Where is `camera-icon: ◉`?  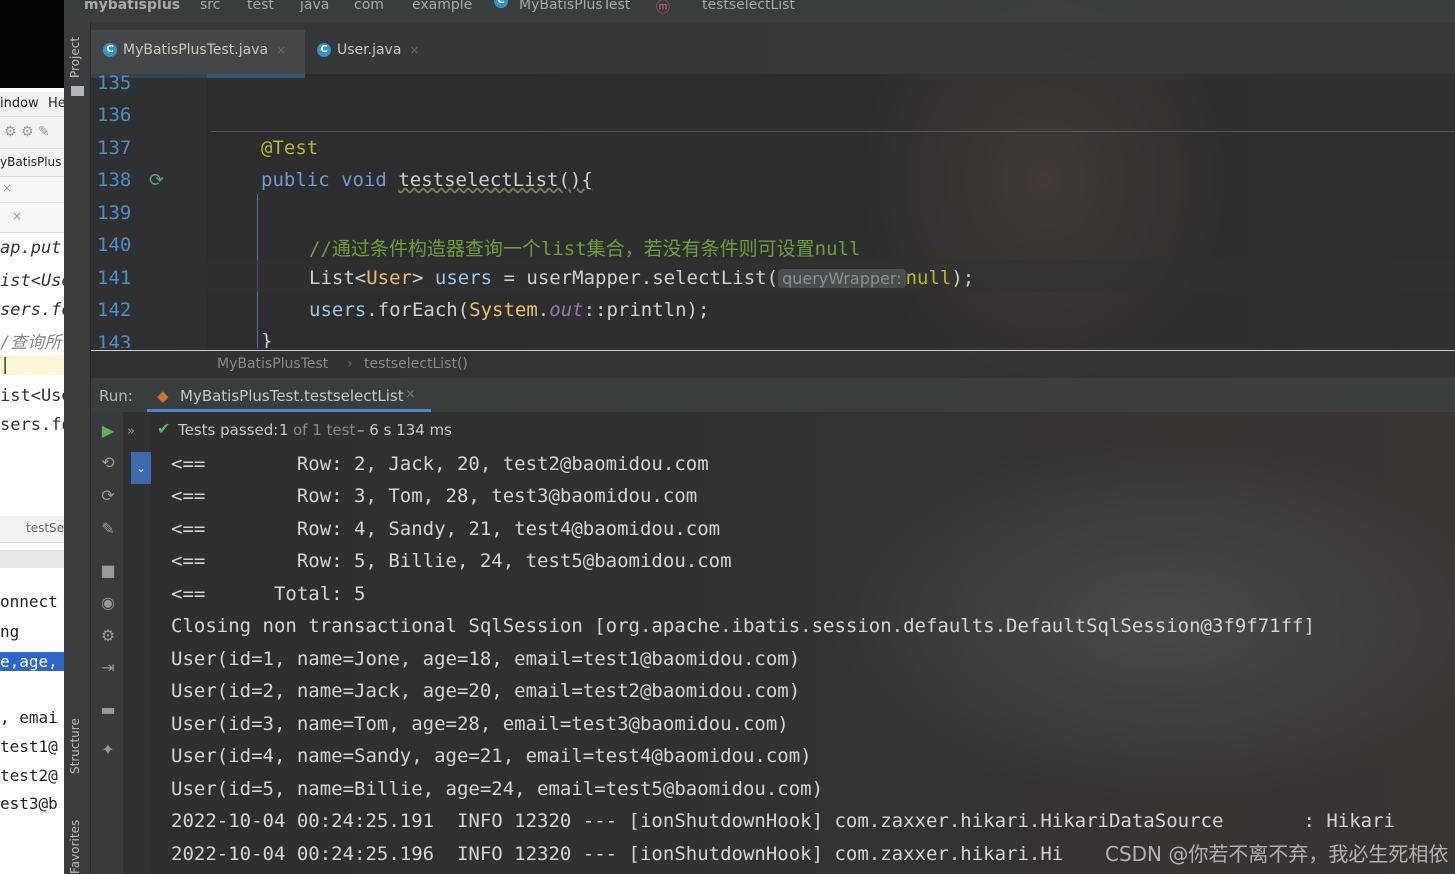 camera-icon: ◉ is located at coordinates (108, 603).